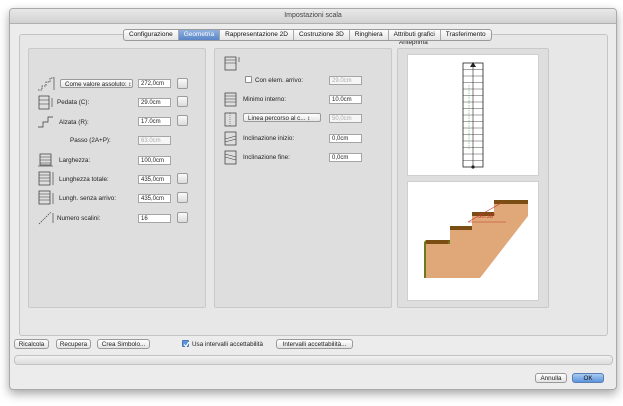 The image size is (623, 406). What do you see at coordinates (487, 217) in the screenshot?
I see `angle-label: 30.38°` at bounding box center [487, 217].